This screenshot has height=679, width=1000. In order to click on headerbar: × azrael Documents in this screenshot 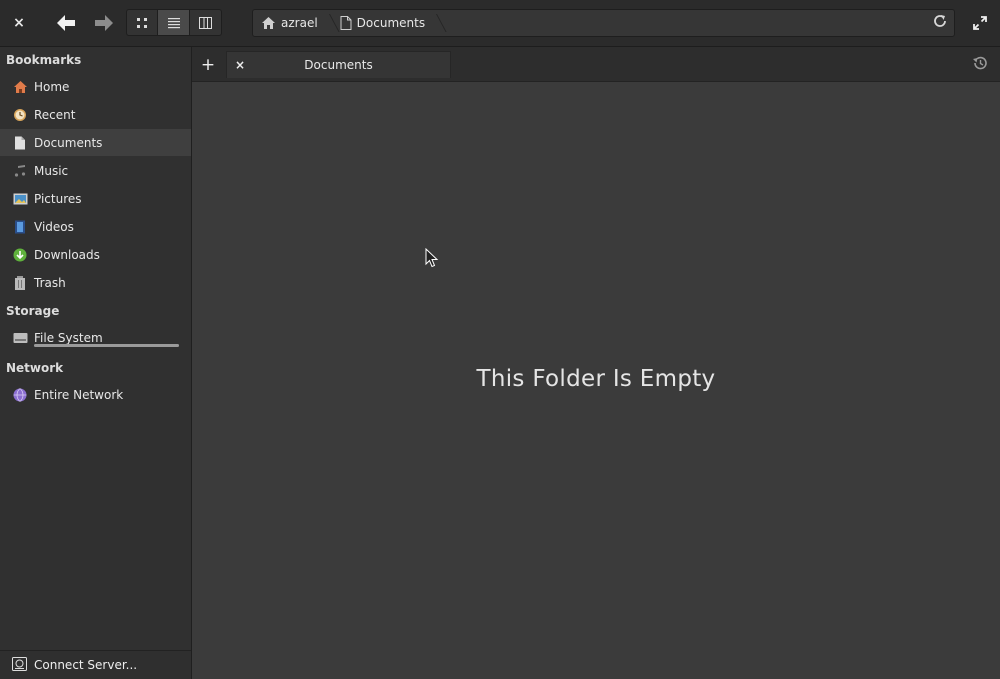, I will do `click(500, 23)`.